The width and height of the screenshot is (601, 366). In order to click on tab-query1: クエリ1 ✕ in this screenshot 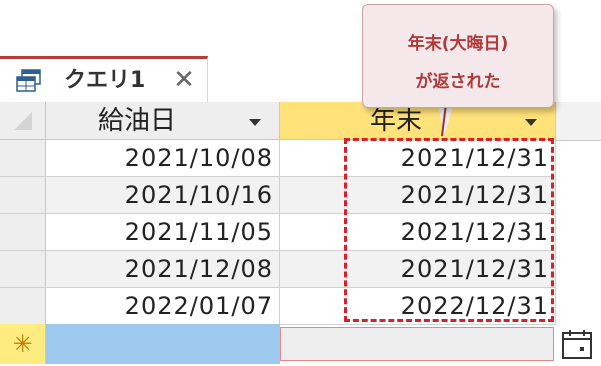, I will do `click(104, 79)`.